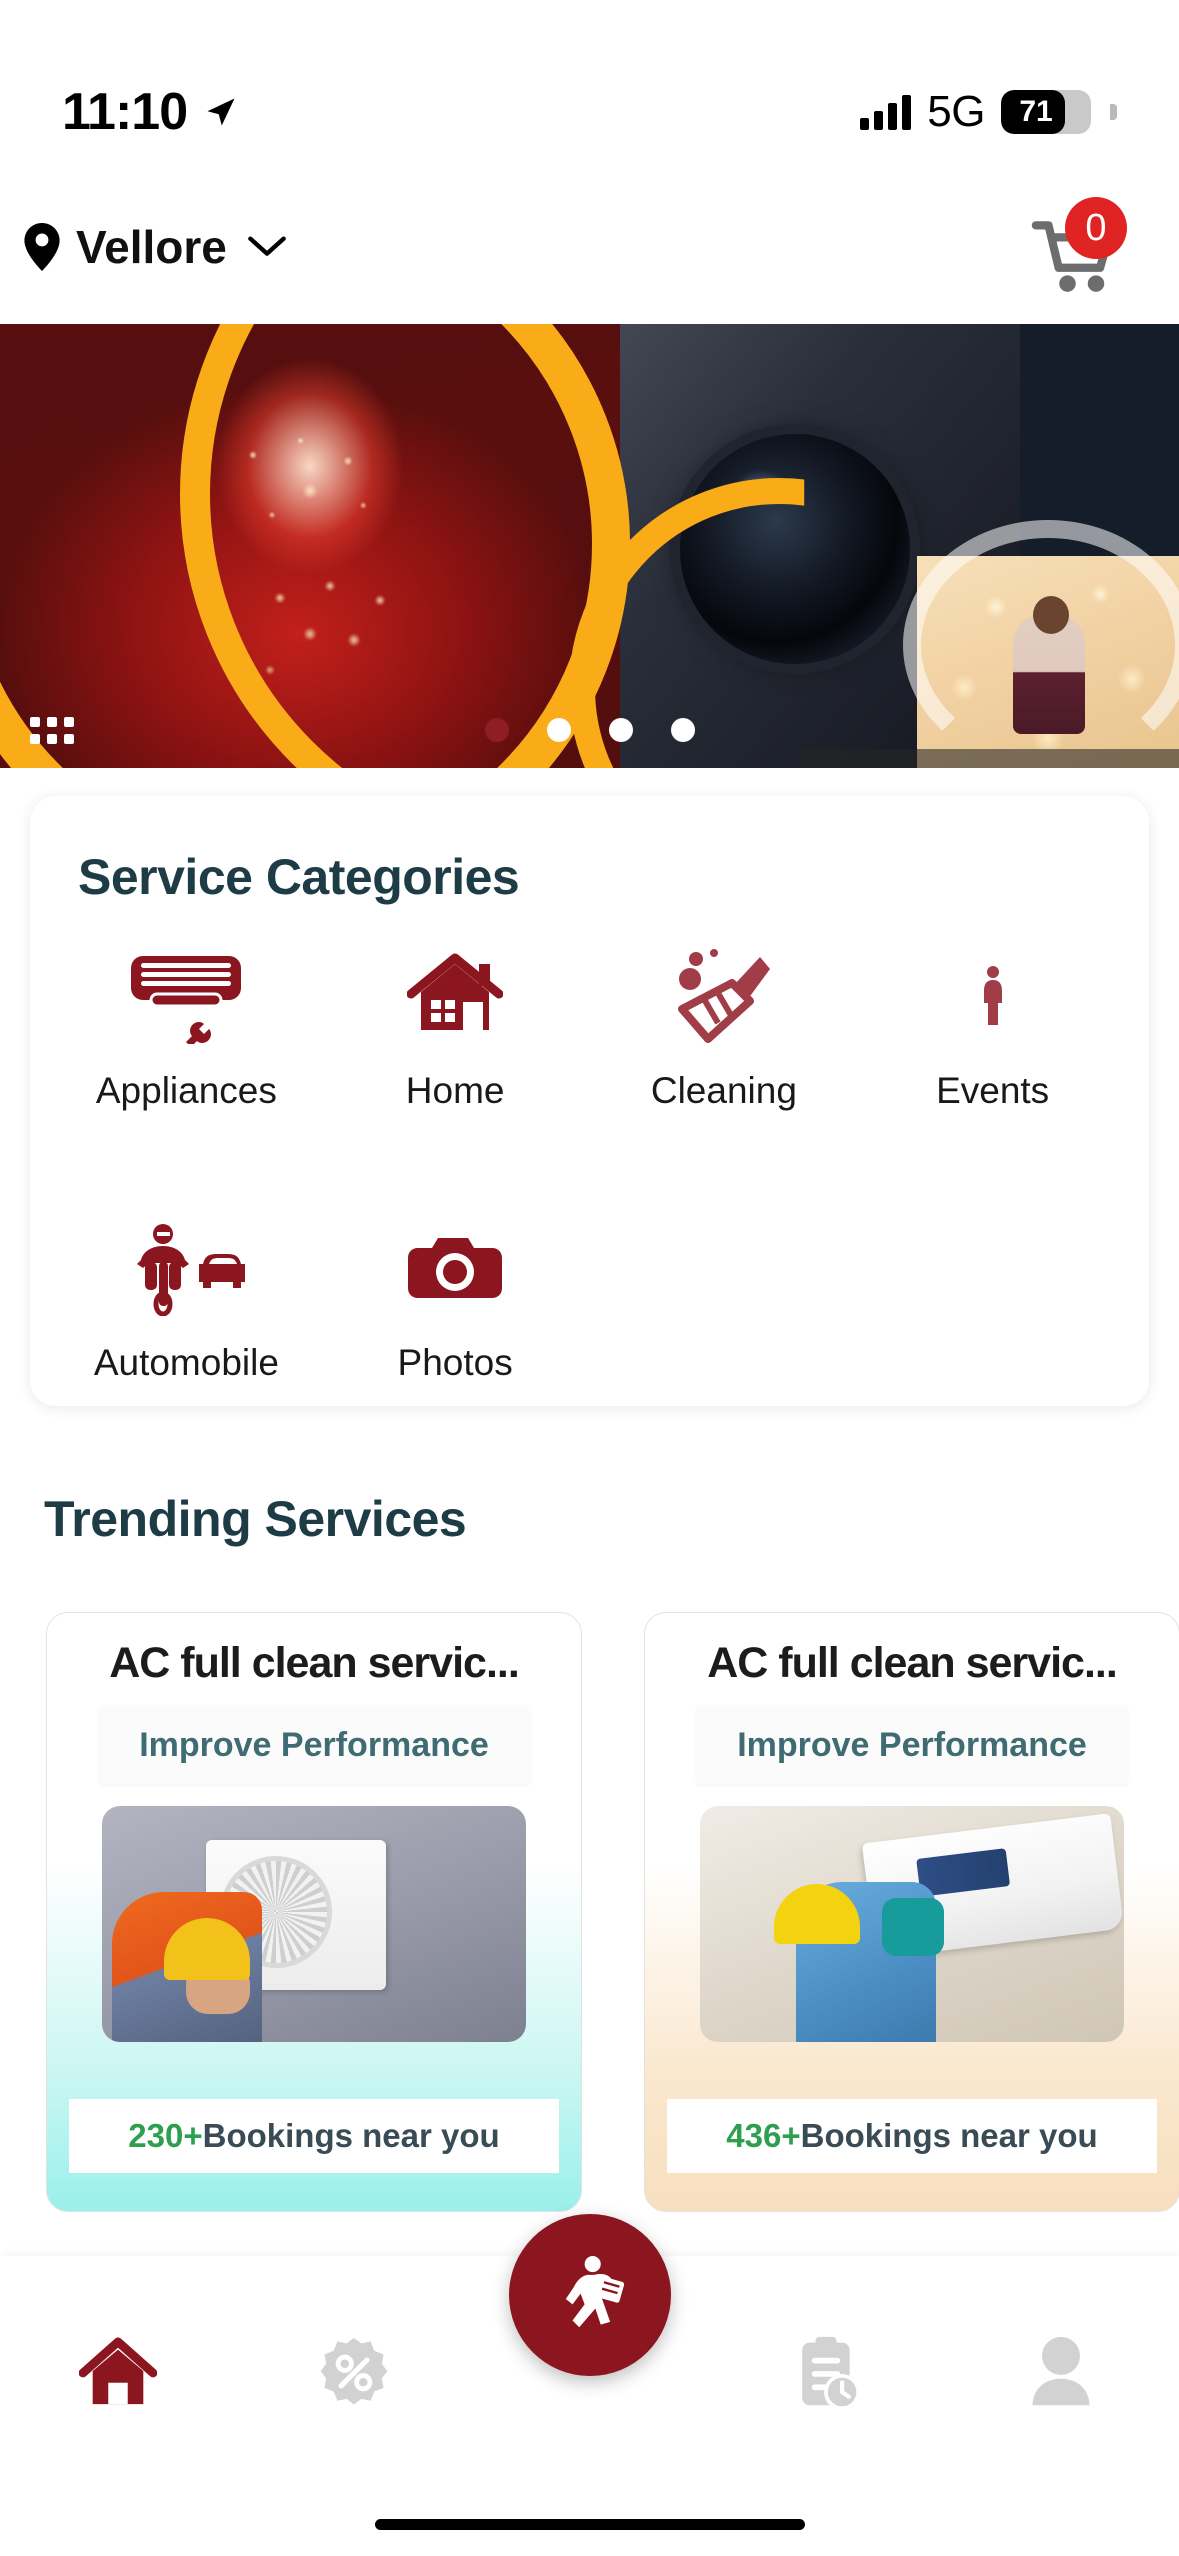 This screenshot has height=2556, width=1179. What do you see at coordinates (125, 112) in the screenshot?
I see `status-bar-time: 11:10` at bounding box center [125, 112].